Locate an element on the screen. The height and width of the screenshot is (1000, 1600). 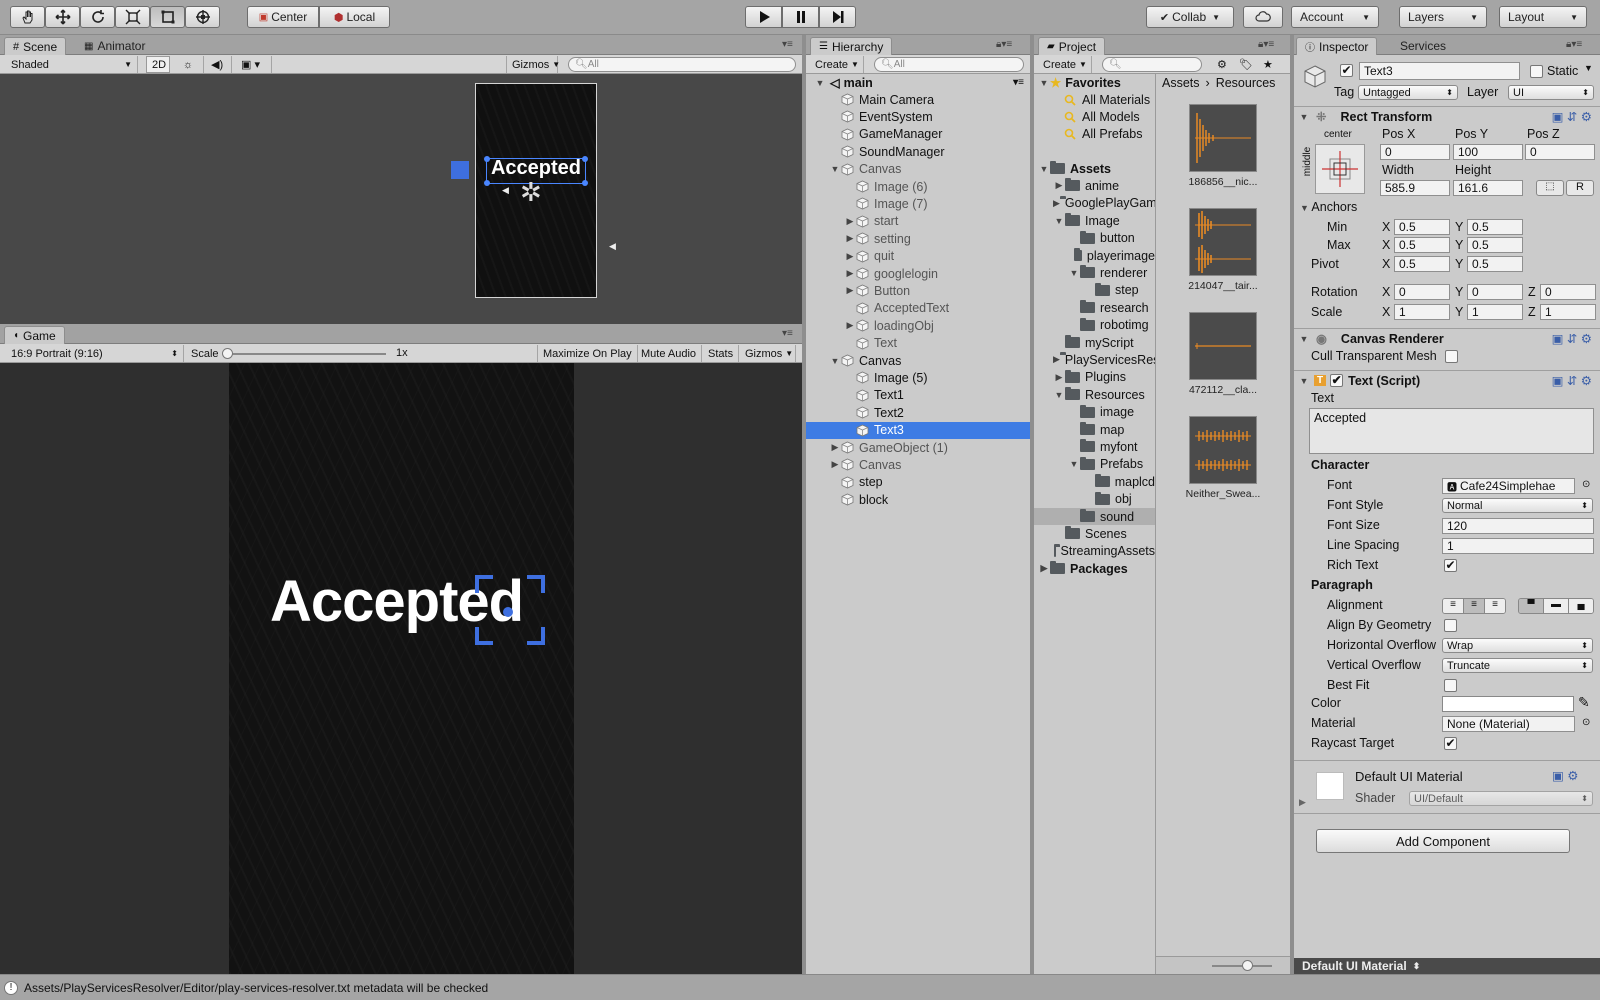
project-folder-item: ▼ Image is located at coordinates (1094, 220).